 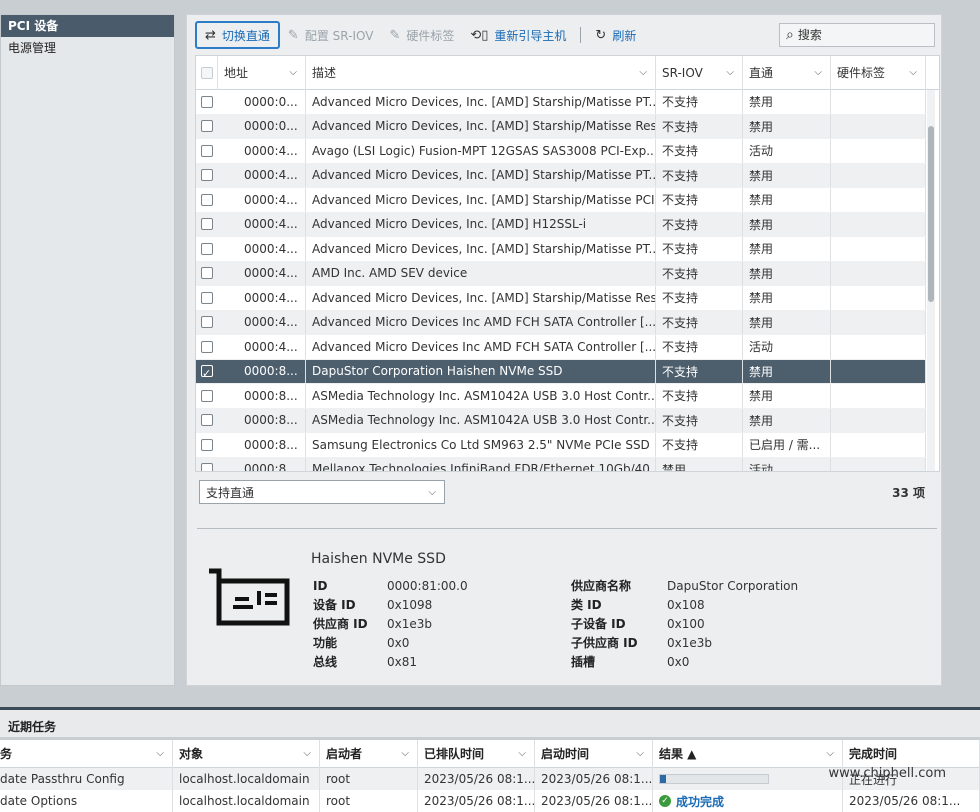 I want to click on cell-description: DapuStor Corporation Haishen NVMe SSD, so click(x=481, y=371).